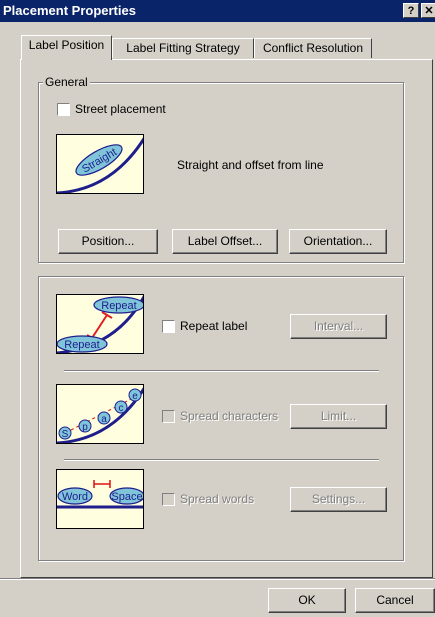 The image size is (435, 617). I want to click on spread-words-preview-svg: Word Space, so click(100, 494).